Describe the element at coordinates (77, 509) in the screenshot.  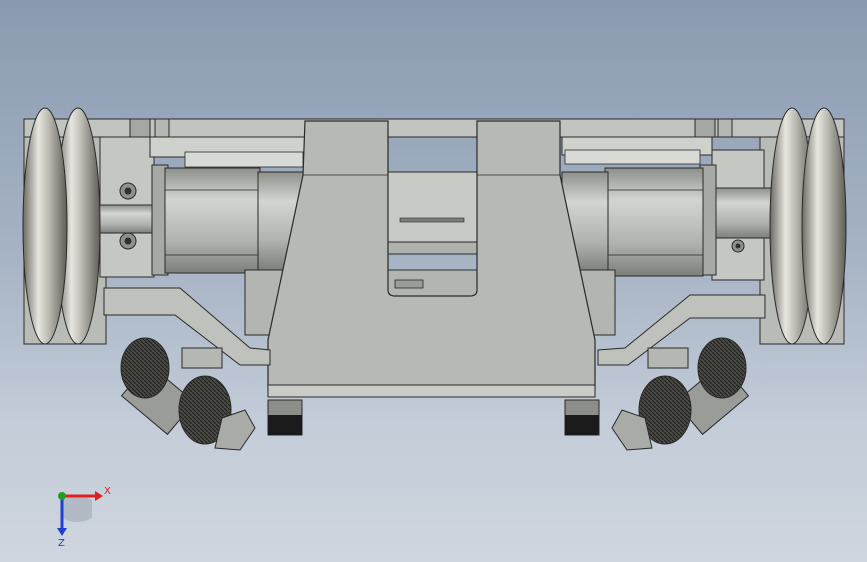
I see `triad-backdrop` at that location.